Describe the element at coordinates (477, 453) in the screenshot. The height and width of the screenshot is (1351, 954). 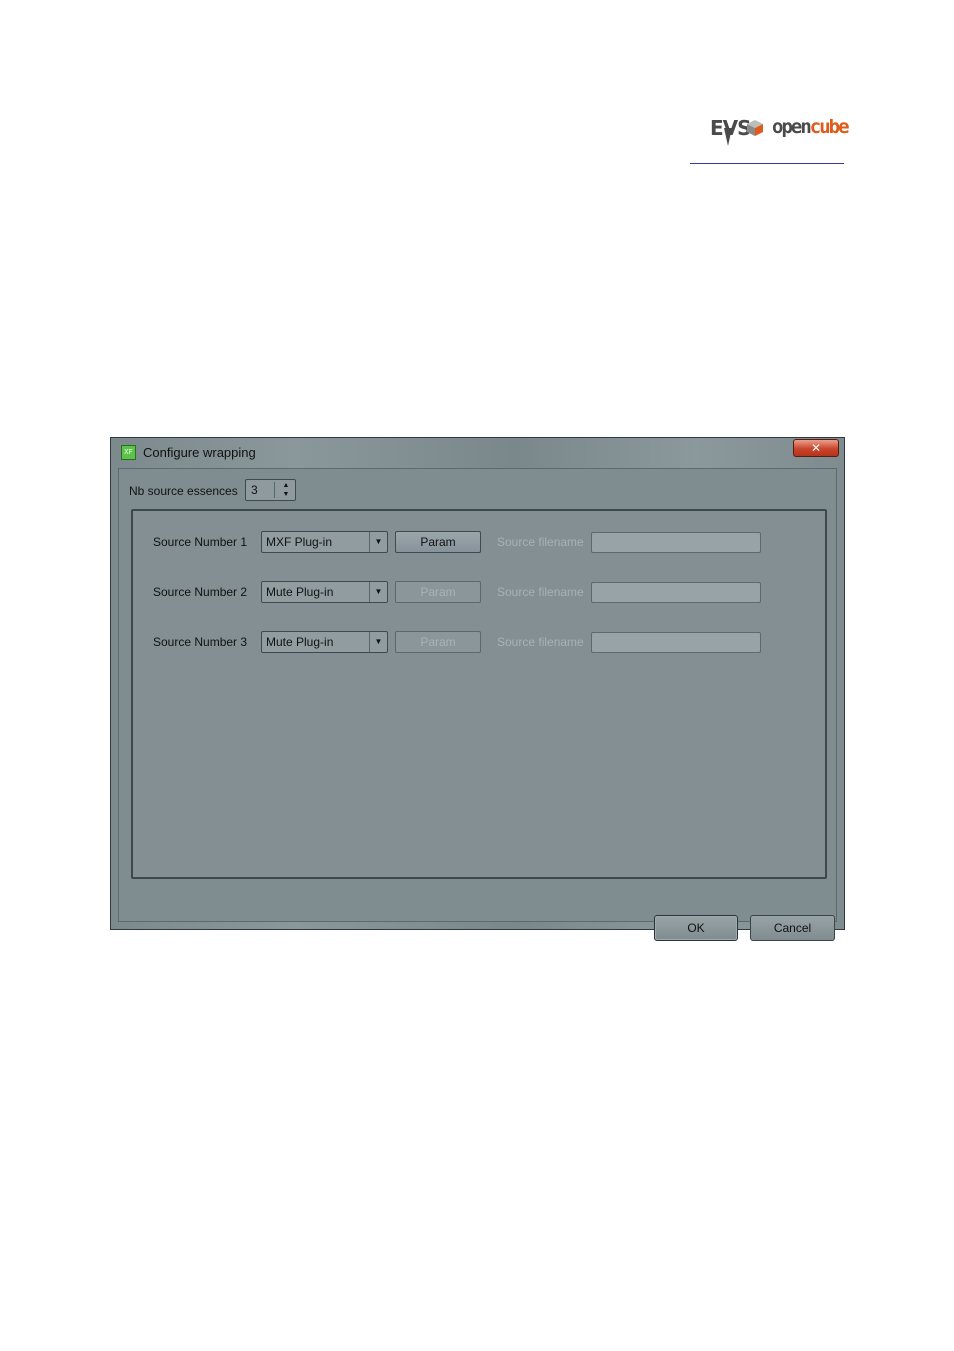
I see `title-bar: XF Configure wrapping ✕` at that location.